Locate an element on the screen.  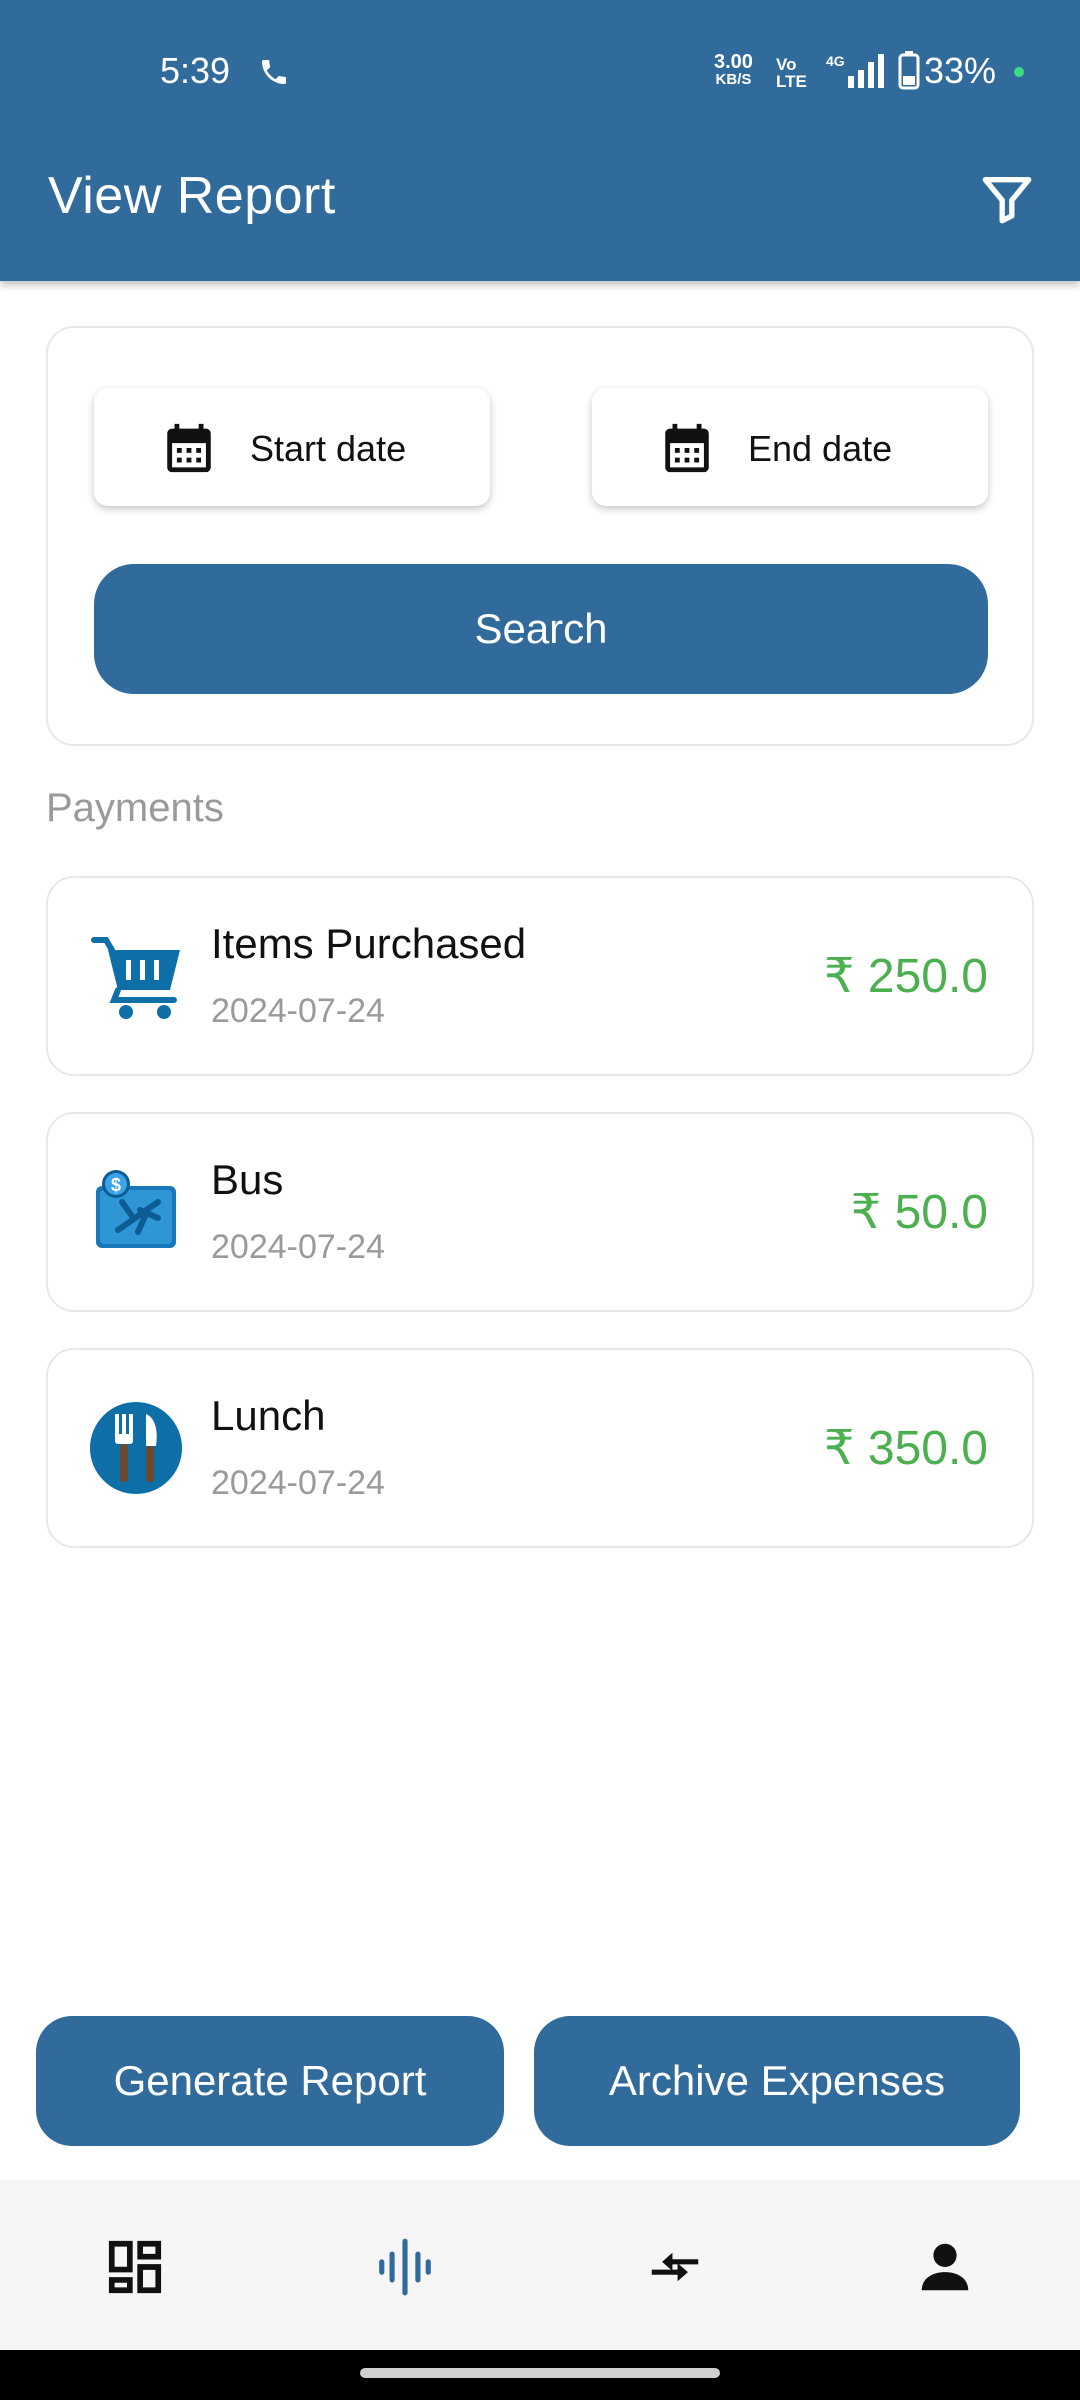
network-speed-value: 3.00 is located at coordinates (733, 62).